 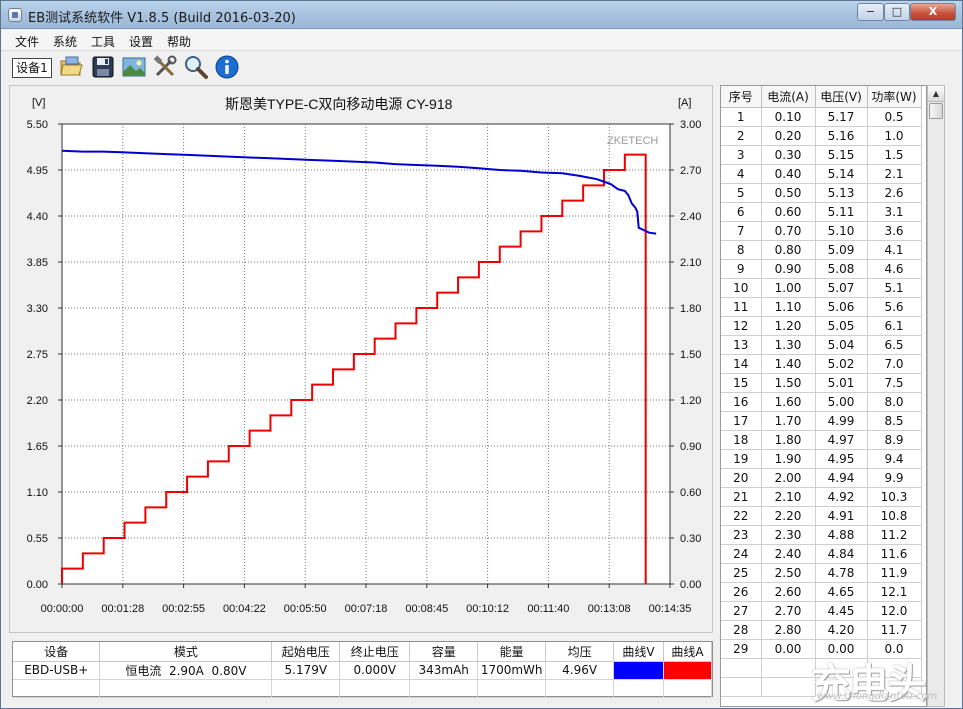 What do you see at coordinates (821, 326) in the screenshot?
I see `table-row: 12 1.20 5.05 6.1` at bounding box center [821, 326].